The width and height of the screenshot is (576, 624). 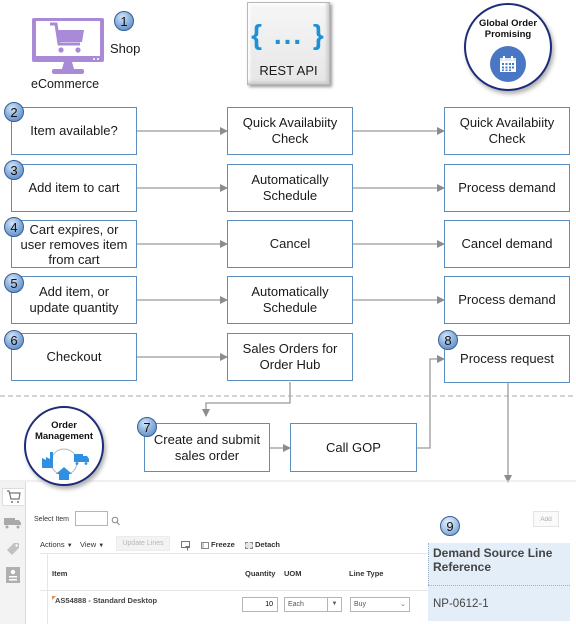 I want to click on contact-card-icon, so click(x=13, y=575).